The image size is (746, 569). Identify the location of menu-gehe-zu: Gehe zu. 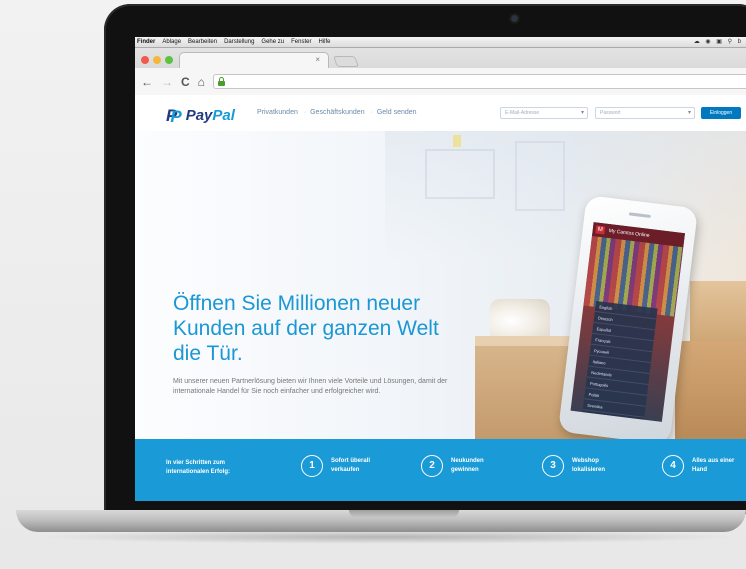
(272, 42).